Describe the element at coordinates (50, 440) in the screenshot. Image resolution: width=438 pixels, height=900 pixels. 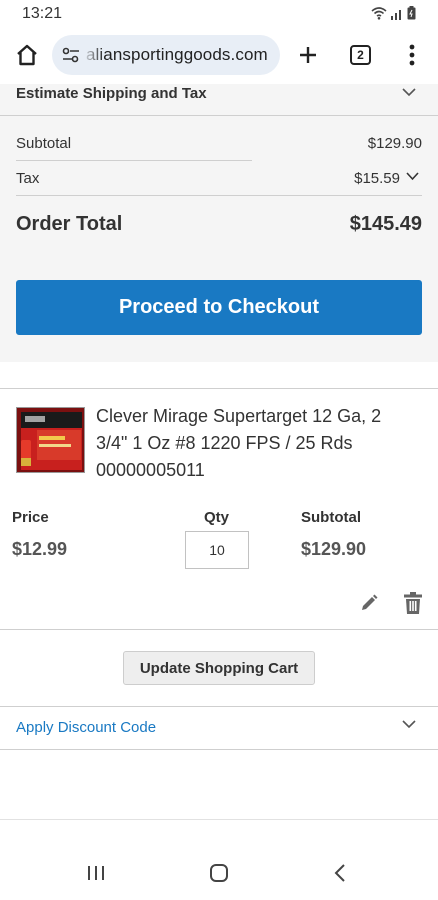
I see `product-image` at that location.